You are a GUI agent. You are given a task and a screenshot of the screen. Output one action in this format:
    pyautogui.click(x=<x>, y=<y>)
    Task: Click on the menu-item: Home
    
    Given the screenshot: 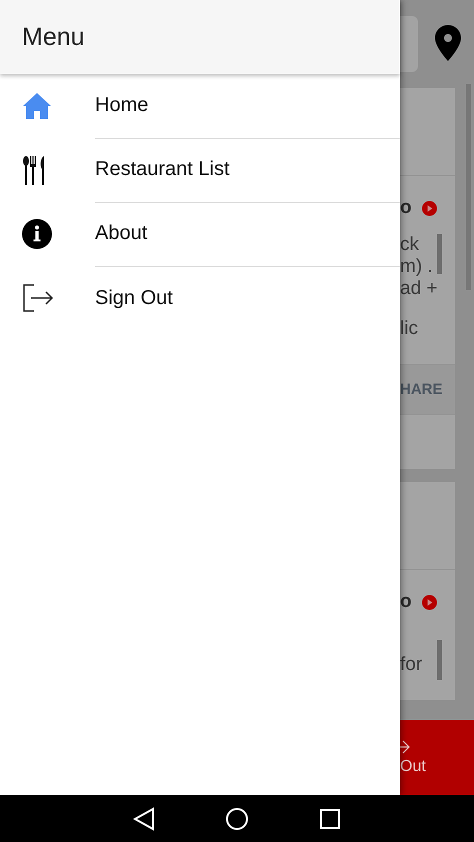 What is the action you would take?
    pyautogui.click(x=200, y=106)
    